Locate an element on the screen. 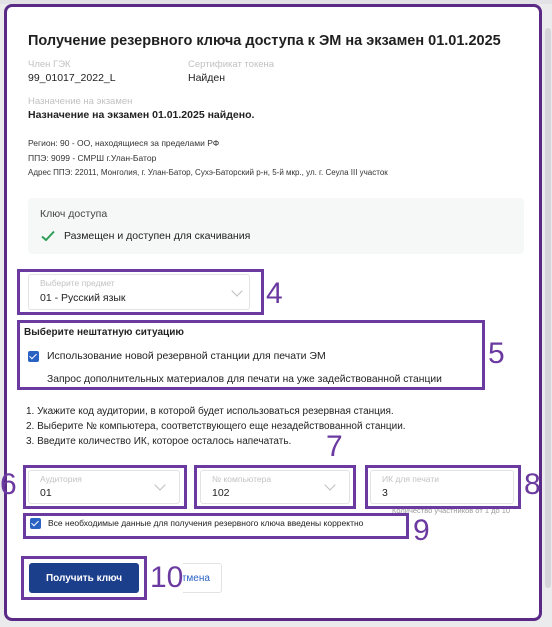  member-value: 99_01017_2022_L is located at coordinates (72, 78).